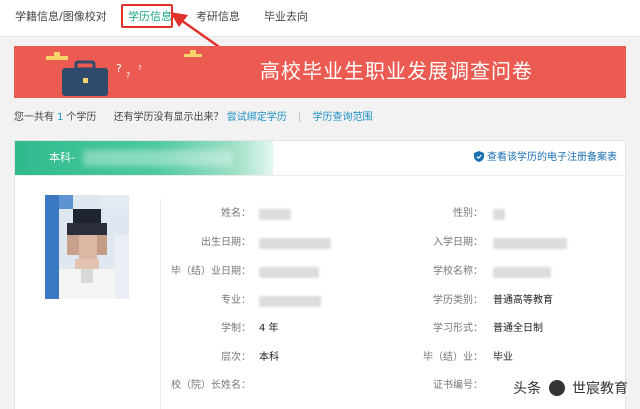 The image size is (640, 409). I want to click on bind-education-link: 尝试绑定学历, so click(257, 118).